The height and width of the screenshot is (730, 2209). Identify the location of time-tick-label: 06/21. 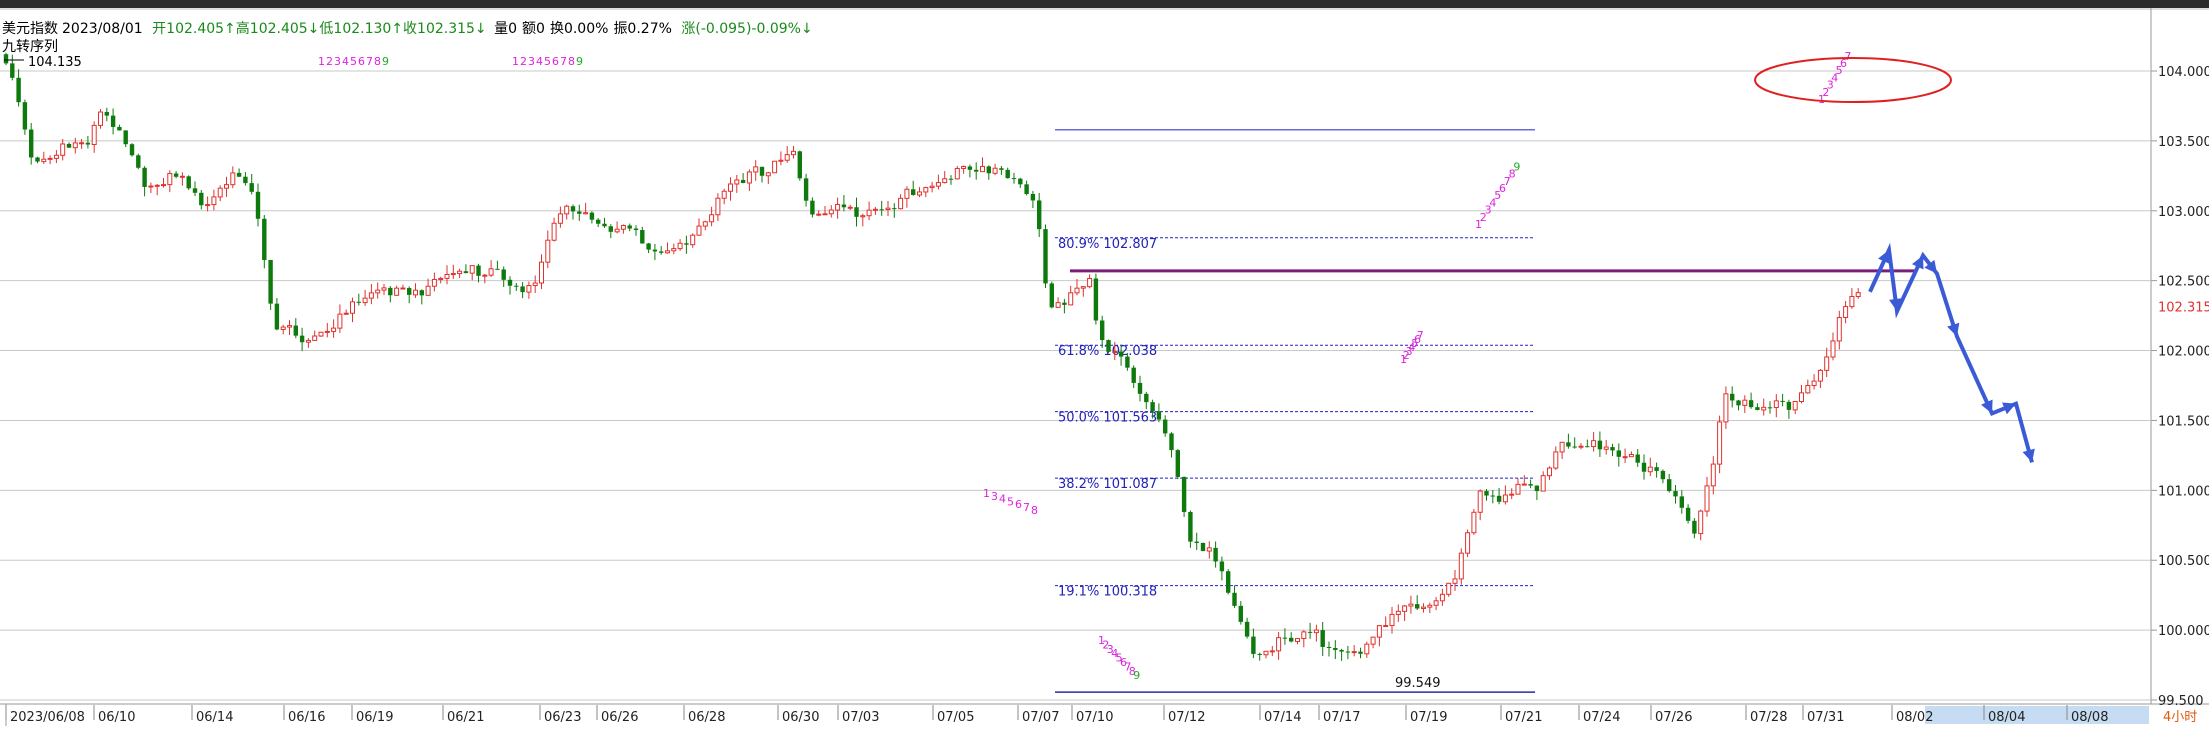
(465, 717).